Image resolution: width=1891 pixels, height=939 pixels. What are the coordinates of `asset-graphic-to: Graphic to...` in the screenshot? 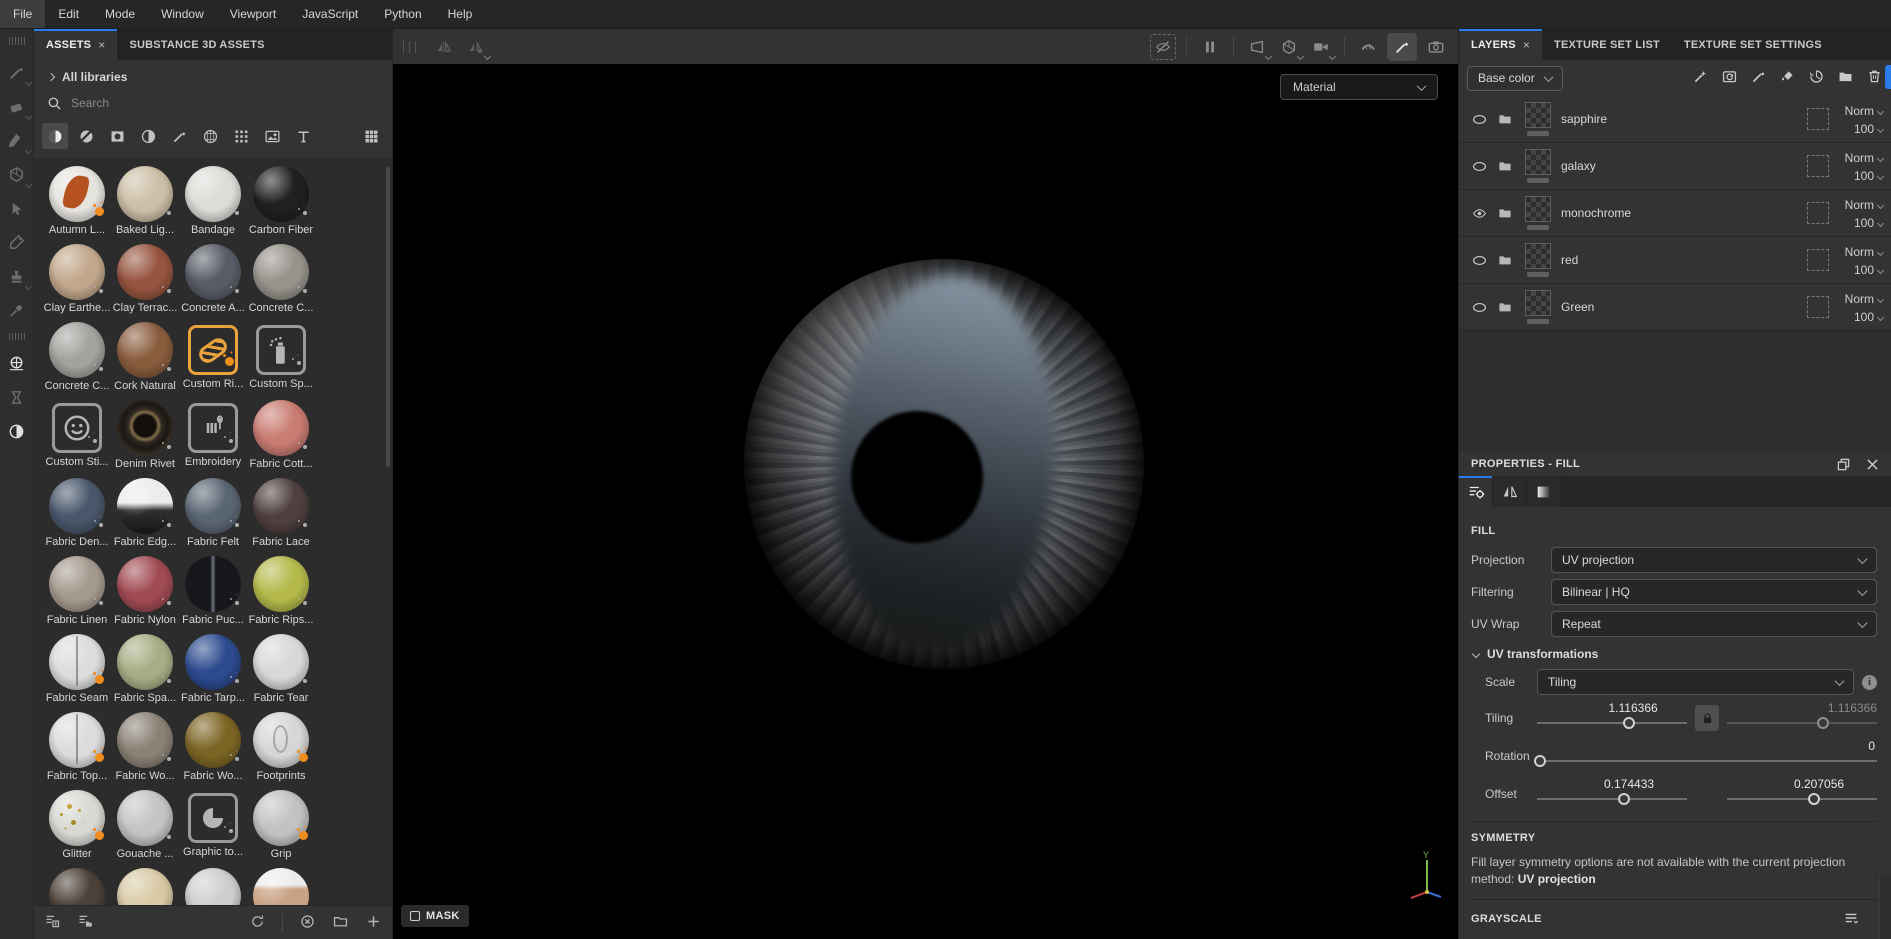 It's located at (213, 829).